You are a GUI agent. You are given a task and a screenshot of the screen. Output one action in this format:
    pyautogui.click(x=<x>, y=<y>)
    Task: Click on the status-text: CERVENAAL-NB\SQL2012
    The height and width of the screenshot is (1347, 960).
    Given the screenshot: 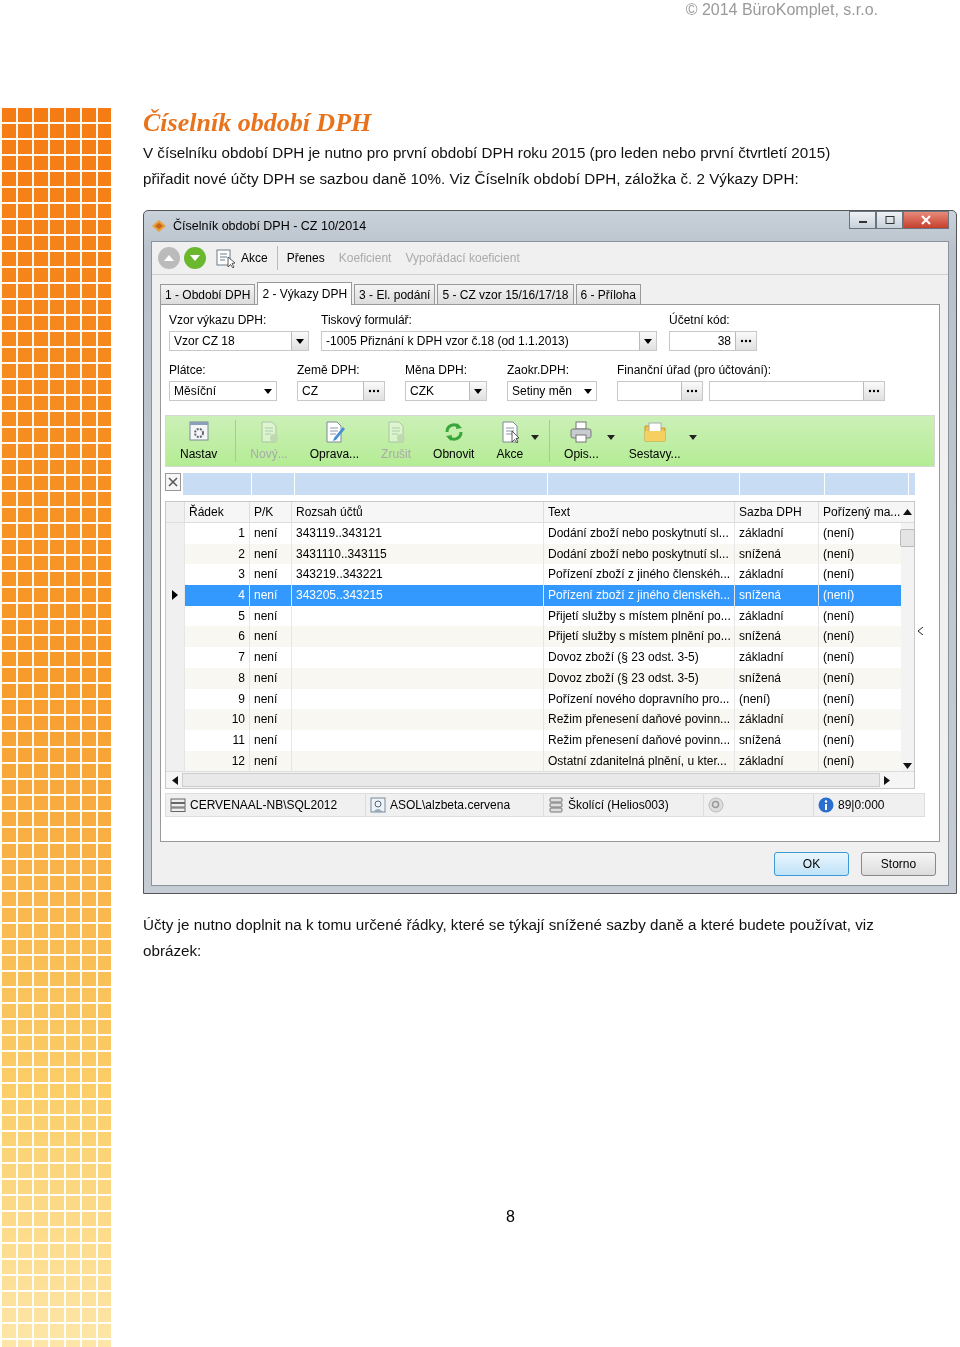 What is the action you would take?
    pyautogui.click(x=264, y=805)
    